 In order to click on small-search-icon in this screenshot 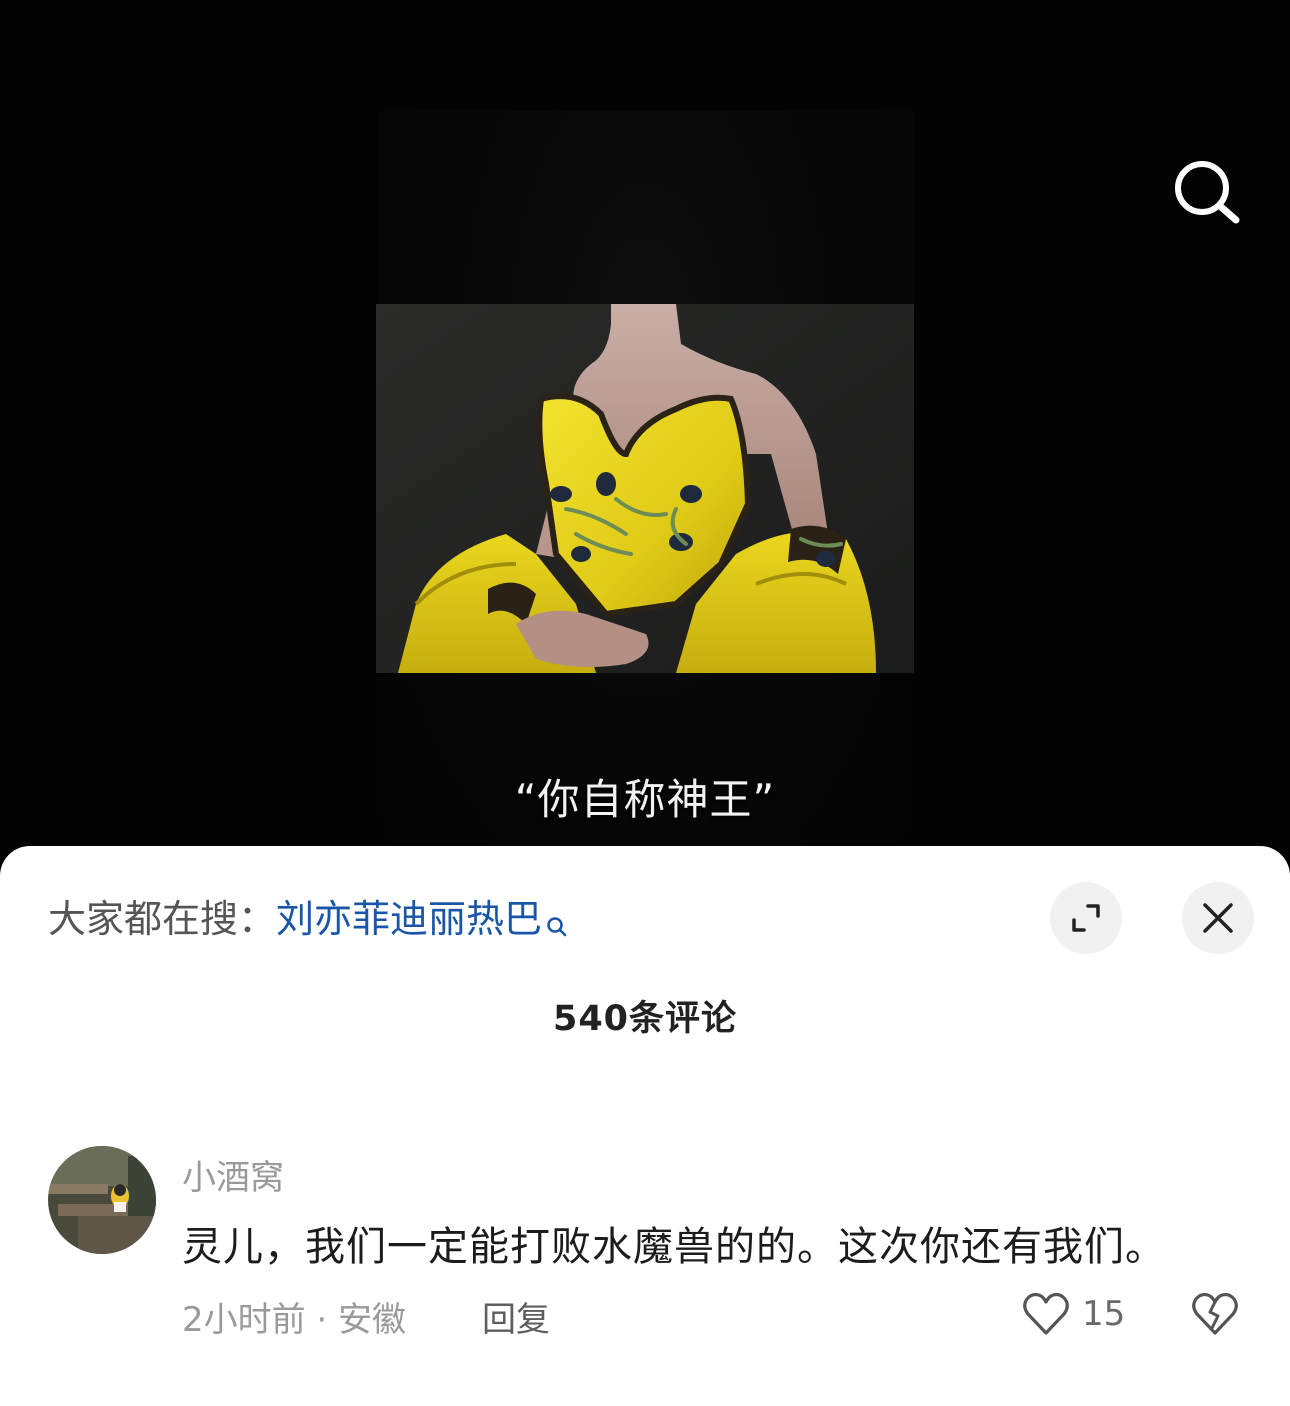, I will do `click(557, 925)`.